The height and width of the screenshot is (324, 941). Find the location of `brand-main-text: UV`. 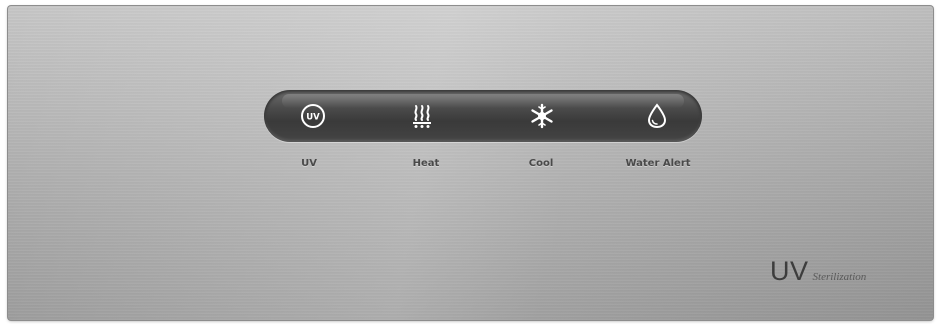

brand-main-text: UV is located at coordinates (789, 271).